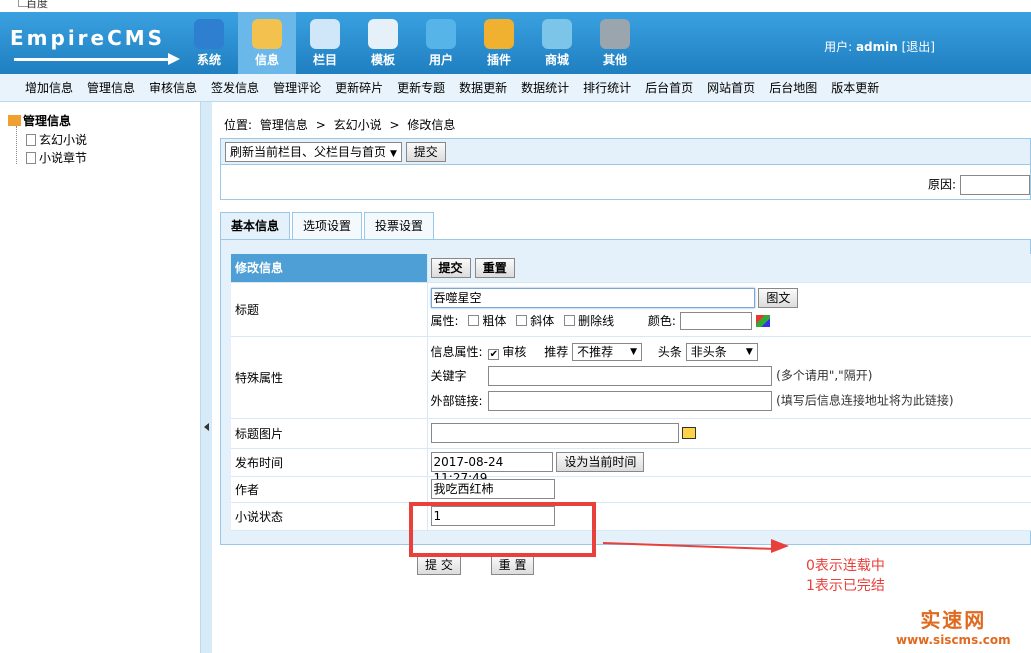 The height and width of the screenshot is (653, 1031). I want to click on top-strip: 百度, so click(515, 6).